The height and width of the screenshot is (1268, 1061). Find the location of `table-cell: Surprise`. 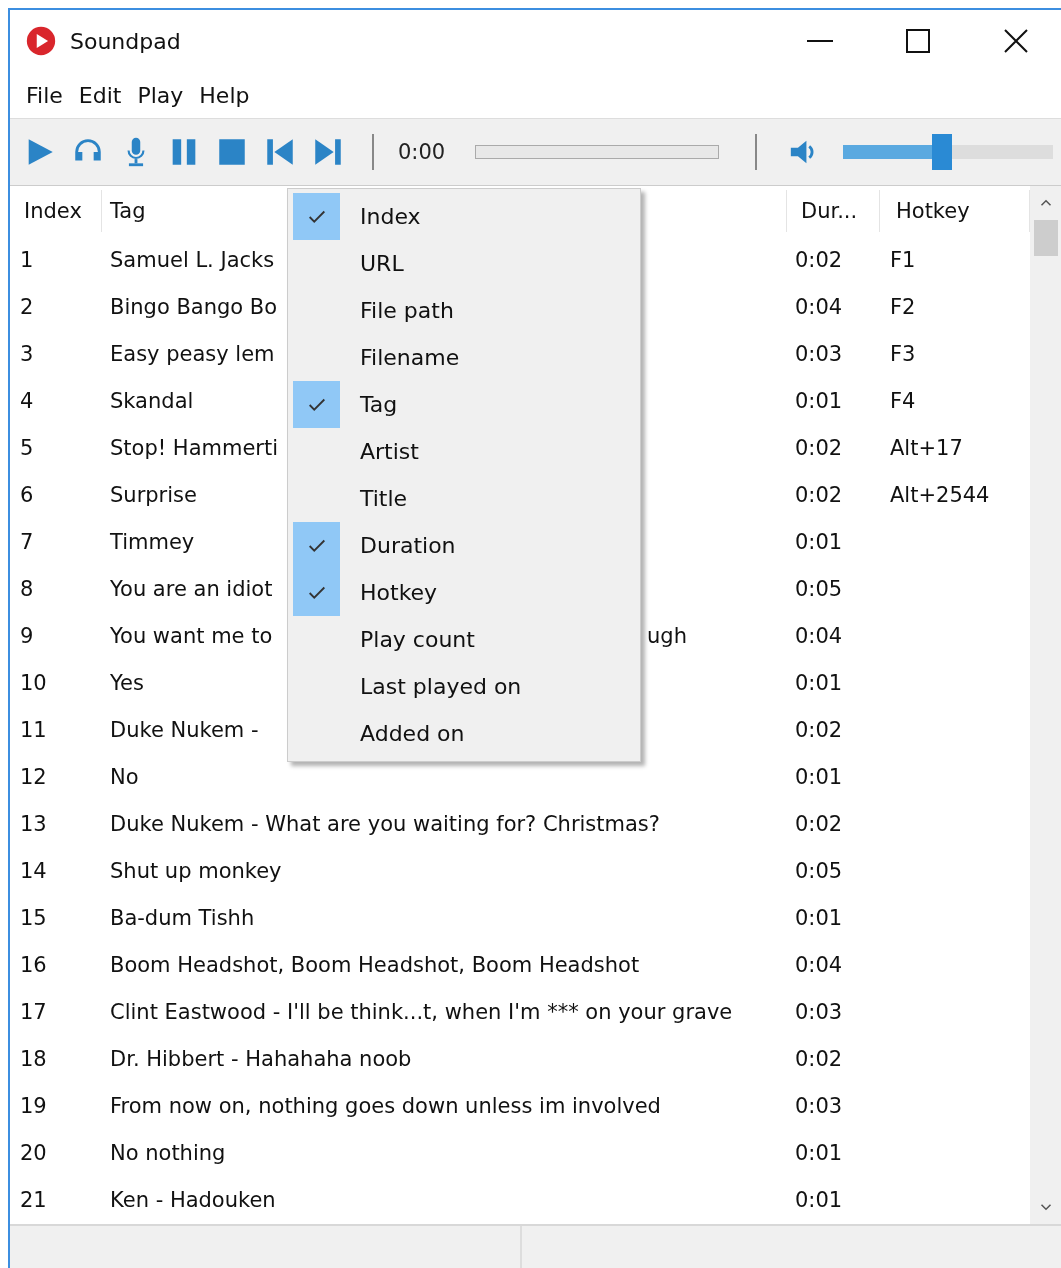

table-cell: Surprise is located at coordinates (153, 494).